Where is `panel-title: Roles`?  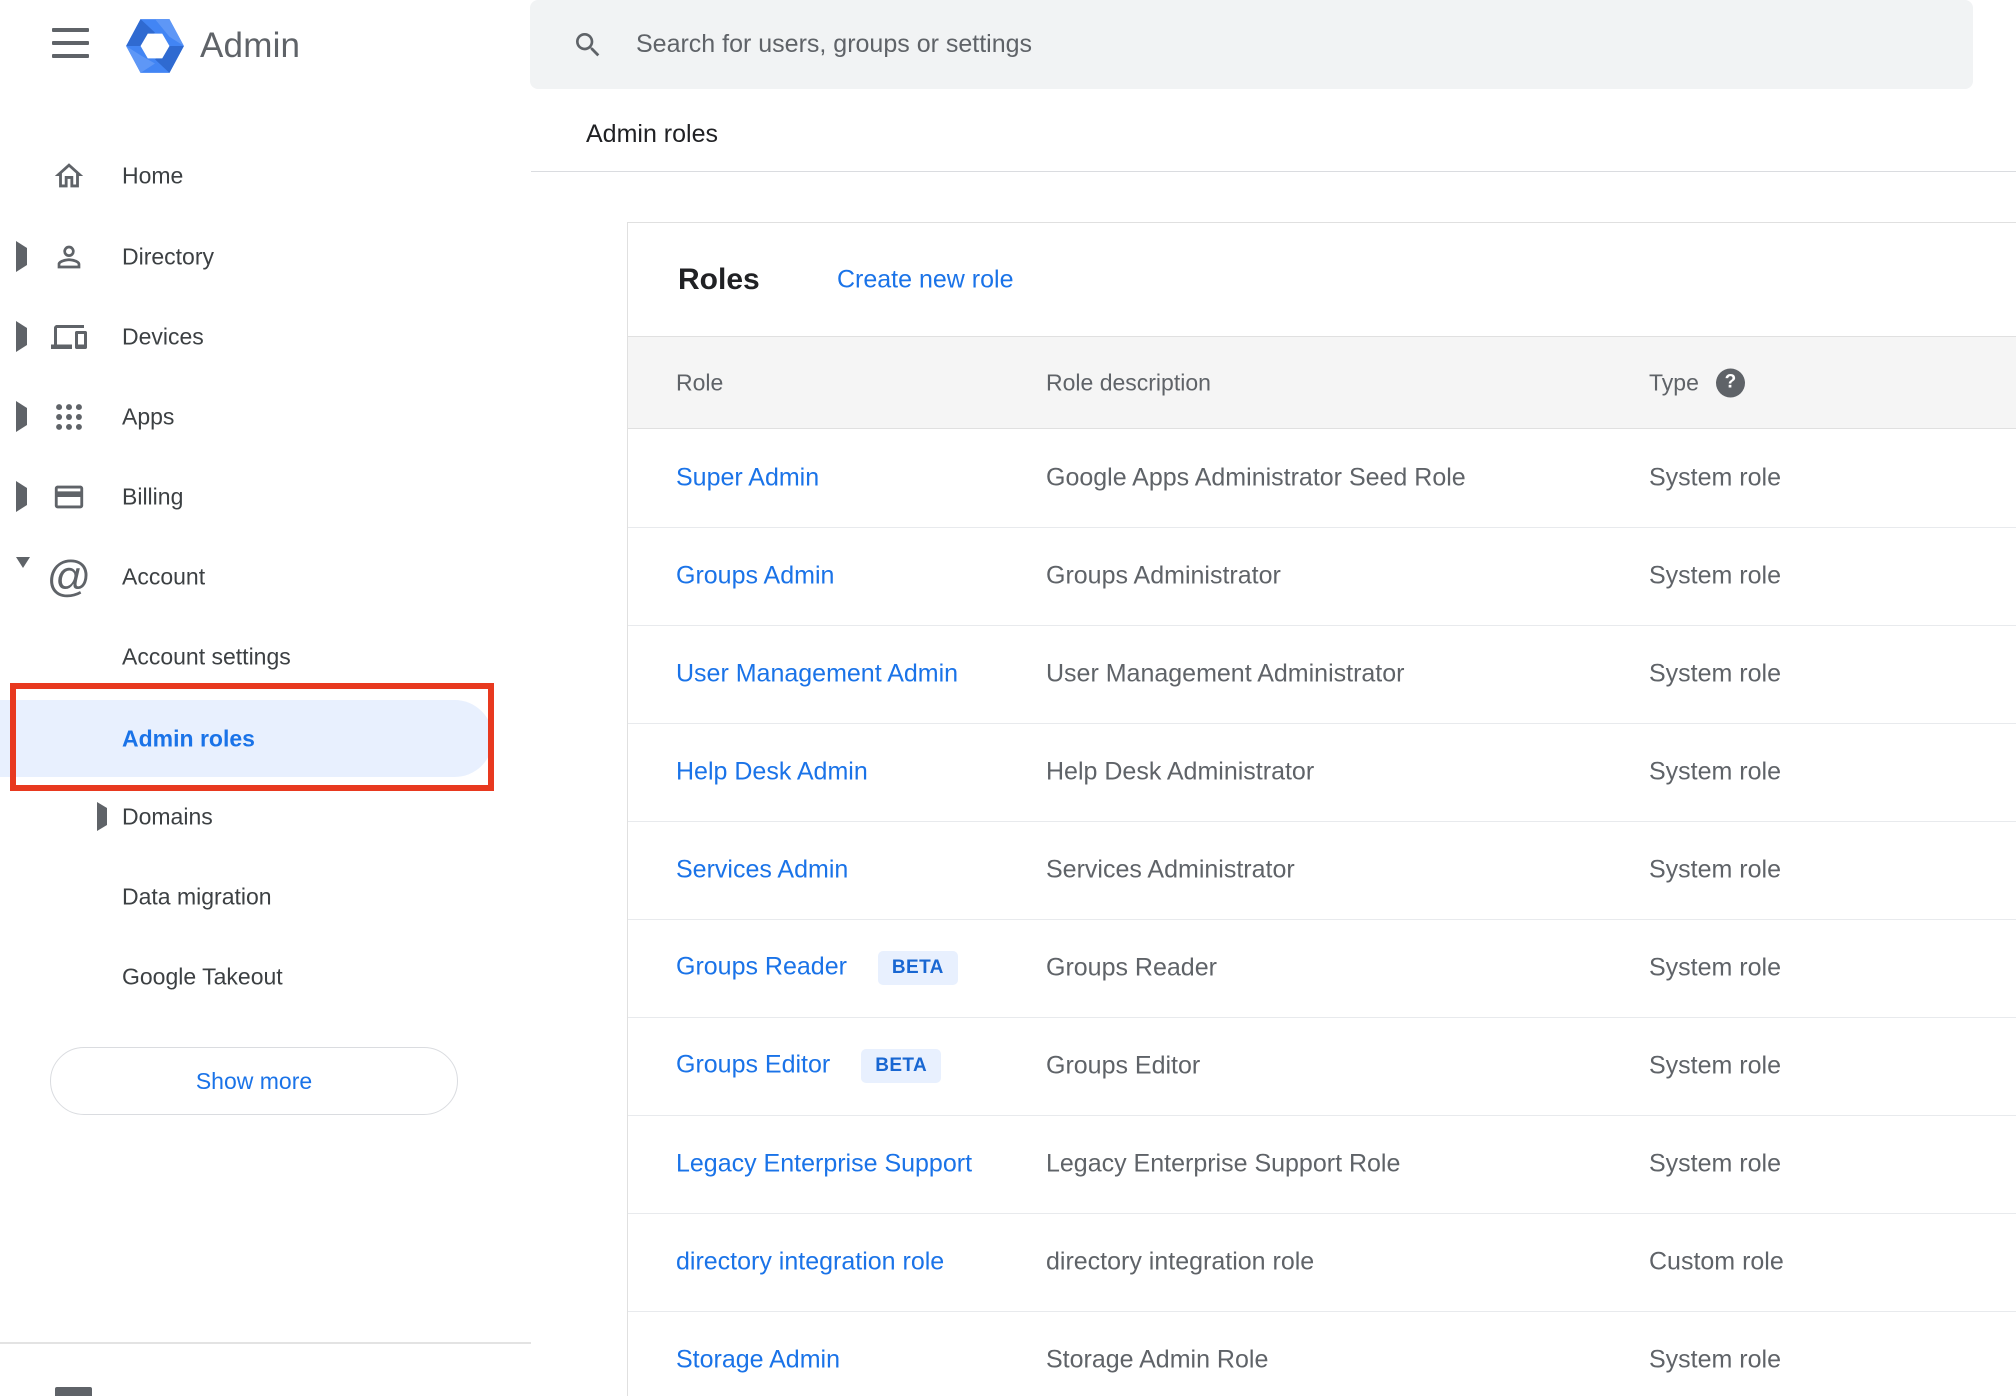 panel-title: Roles is located at coordinates (719, 279).